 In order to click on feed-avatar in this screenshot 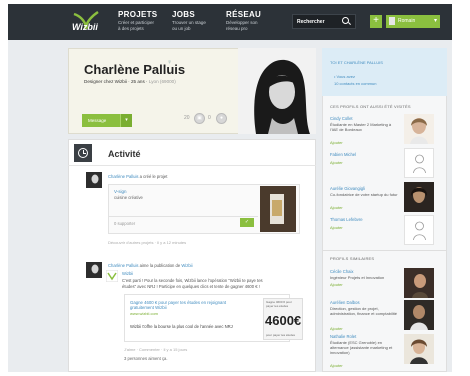, I will do `click(94, 180)`.